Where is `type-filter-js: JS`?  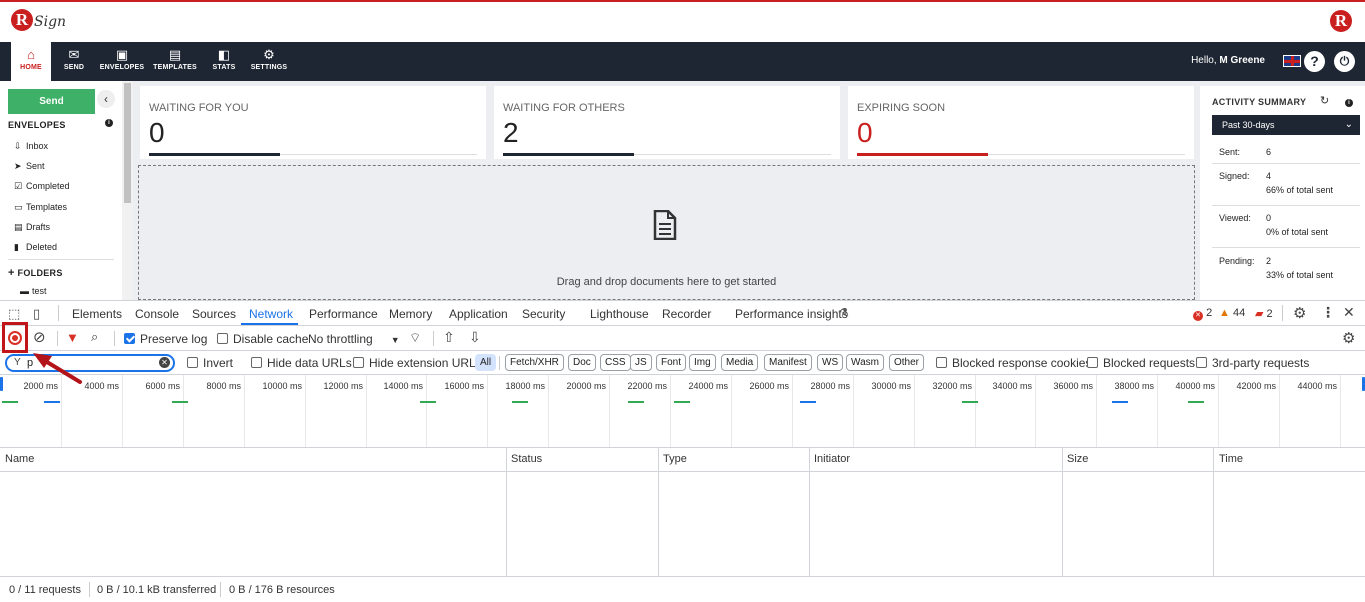
type-filter-js: JS is located at coordinates (641, 362).